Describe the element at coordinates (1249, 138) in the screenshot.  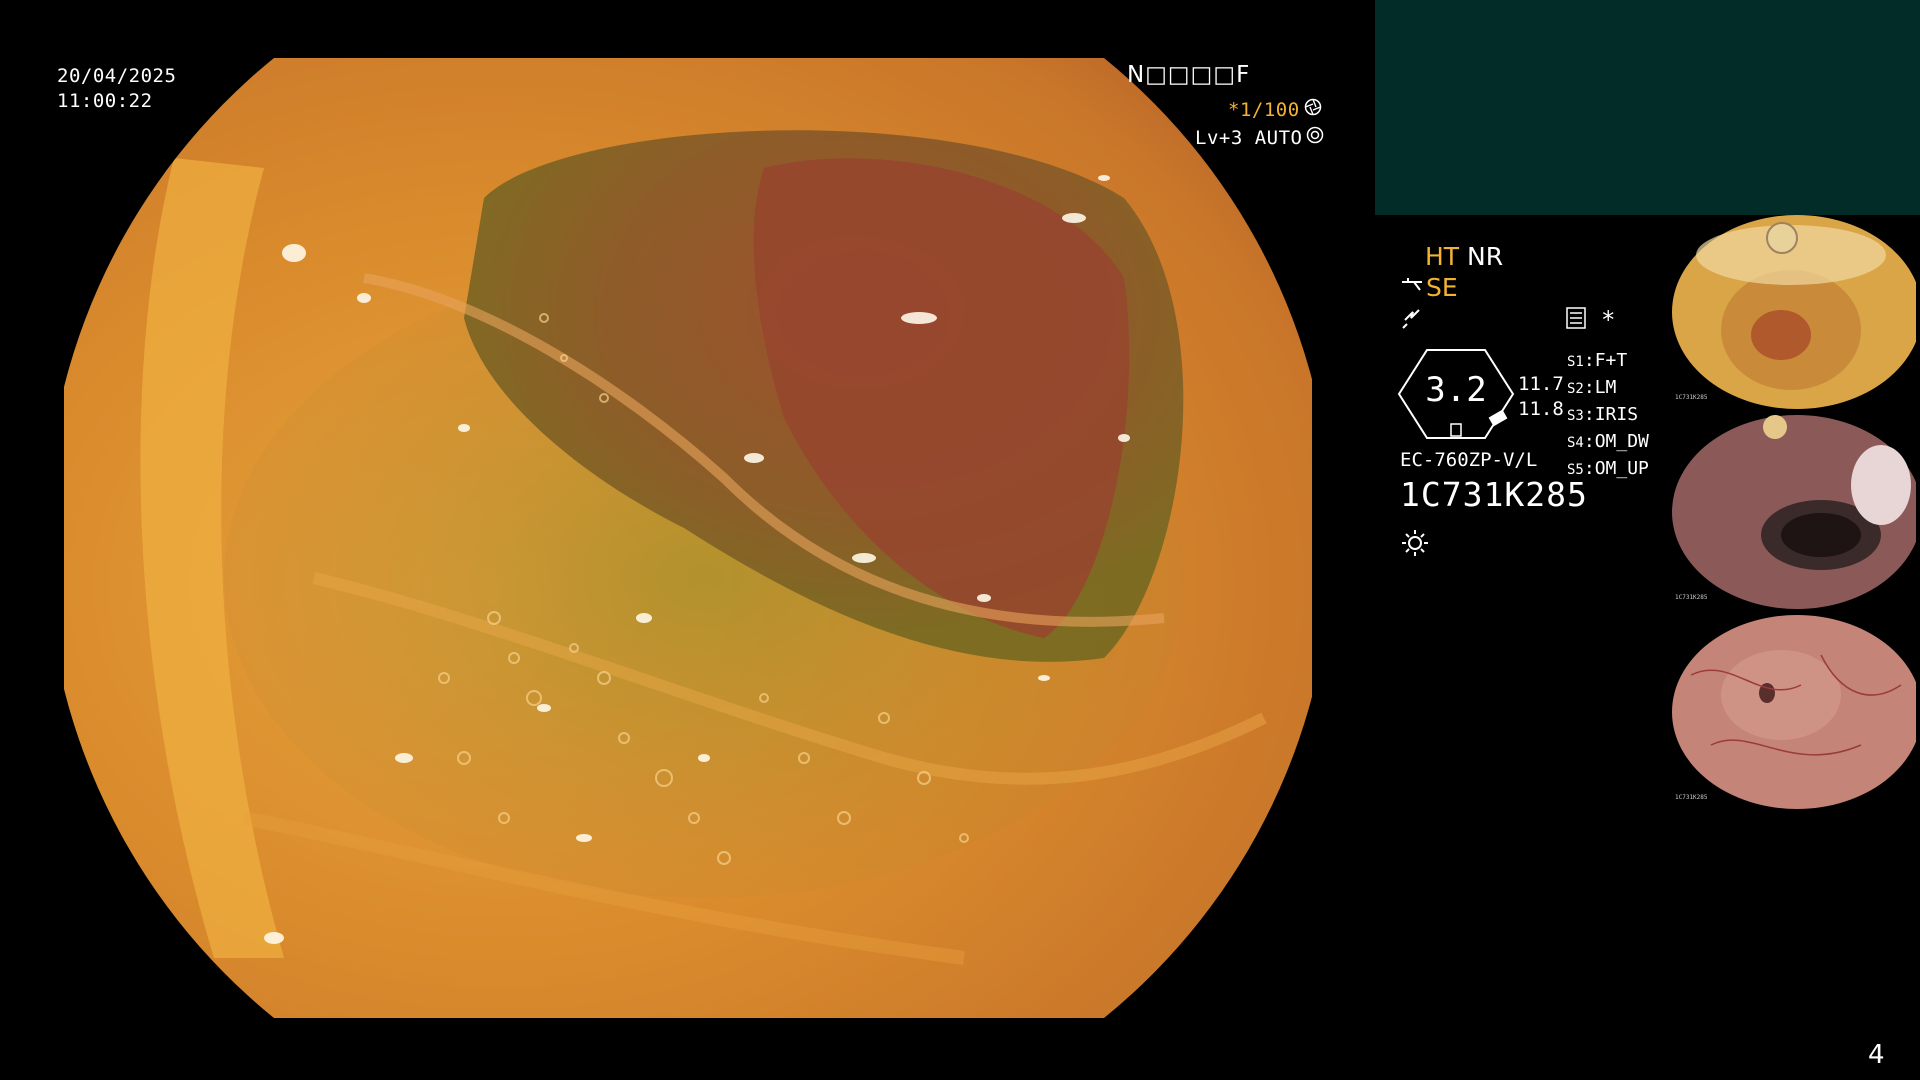
I see `level-text: Lv+3 AUTO` at that location.